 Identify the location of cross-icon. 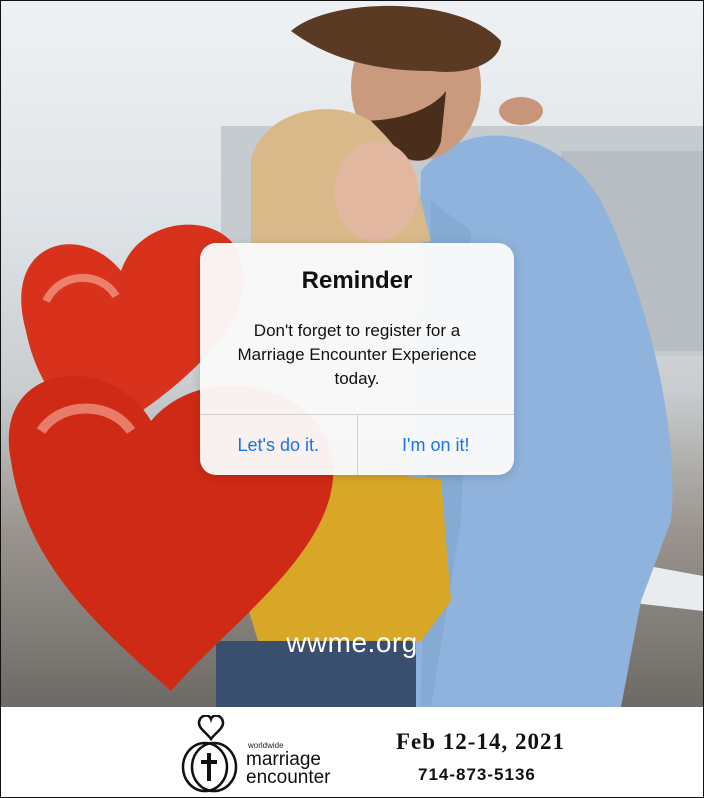
(209, 767).